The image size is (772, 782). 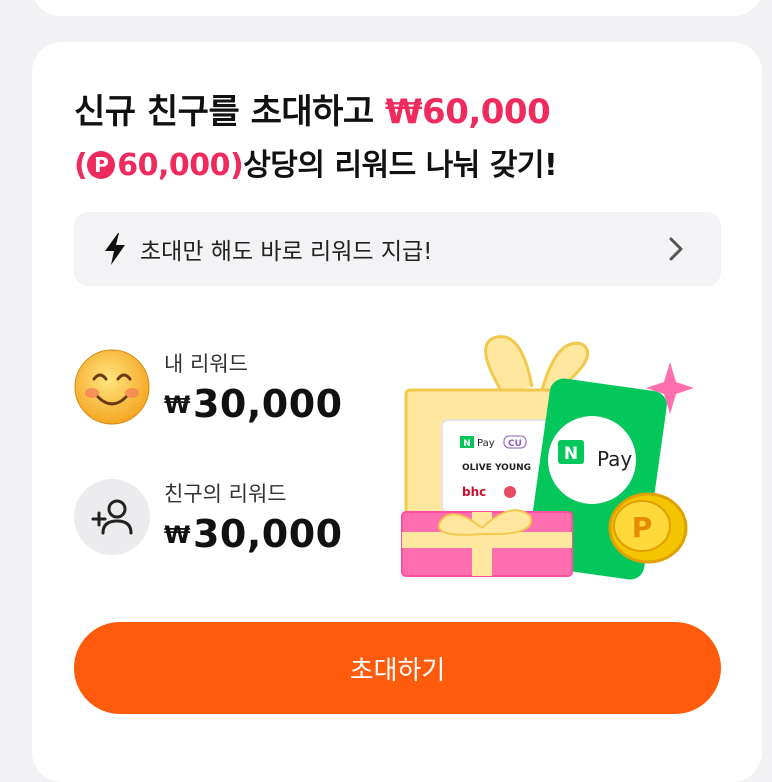 I want to click on smile-avatar-icon, so click(x=112, y=387).